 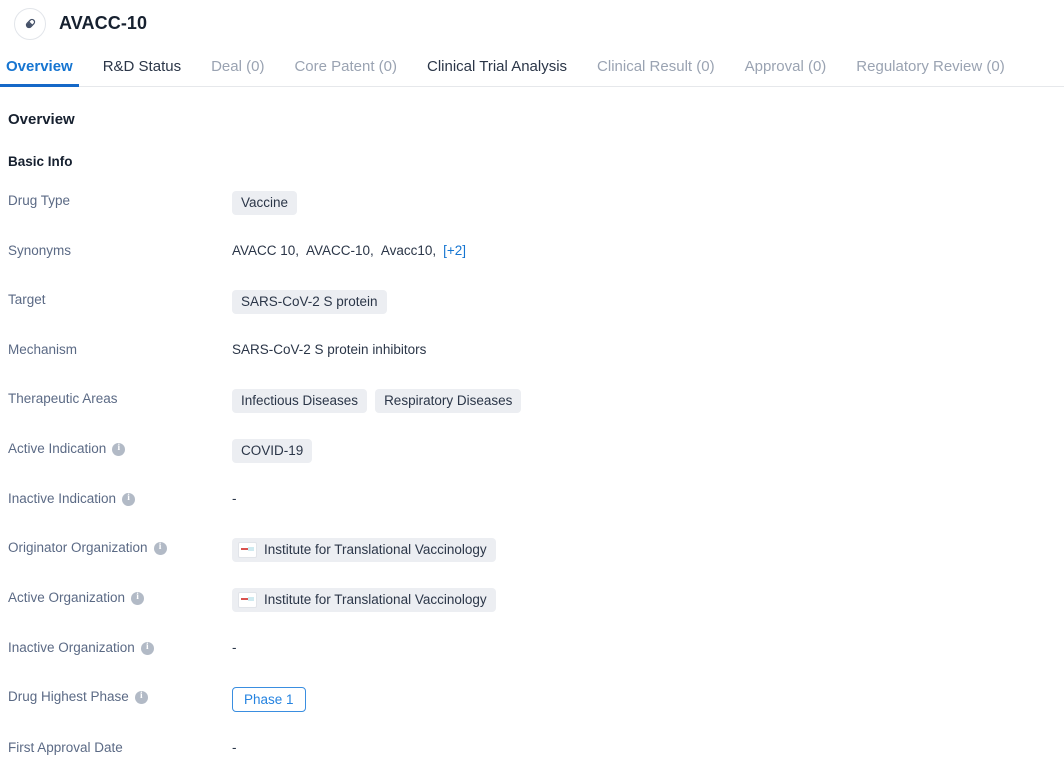 I want to click on field-value-first-approval-date: -, so click(x=648, y=747).